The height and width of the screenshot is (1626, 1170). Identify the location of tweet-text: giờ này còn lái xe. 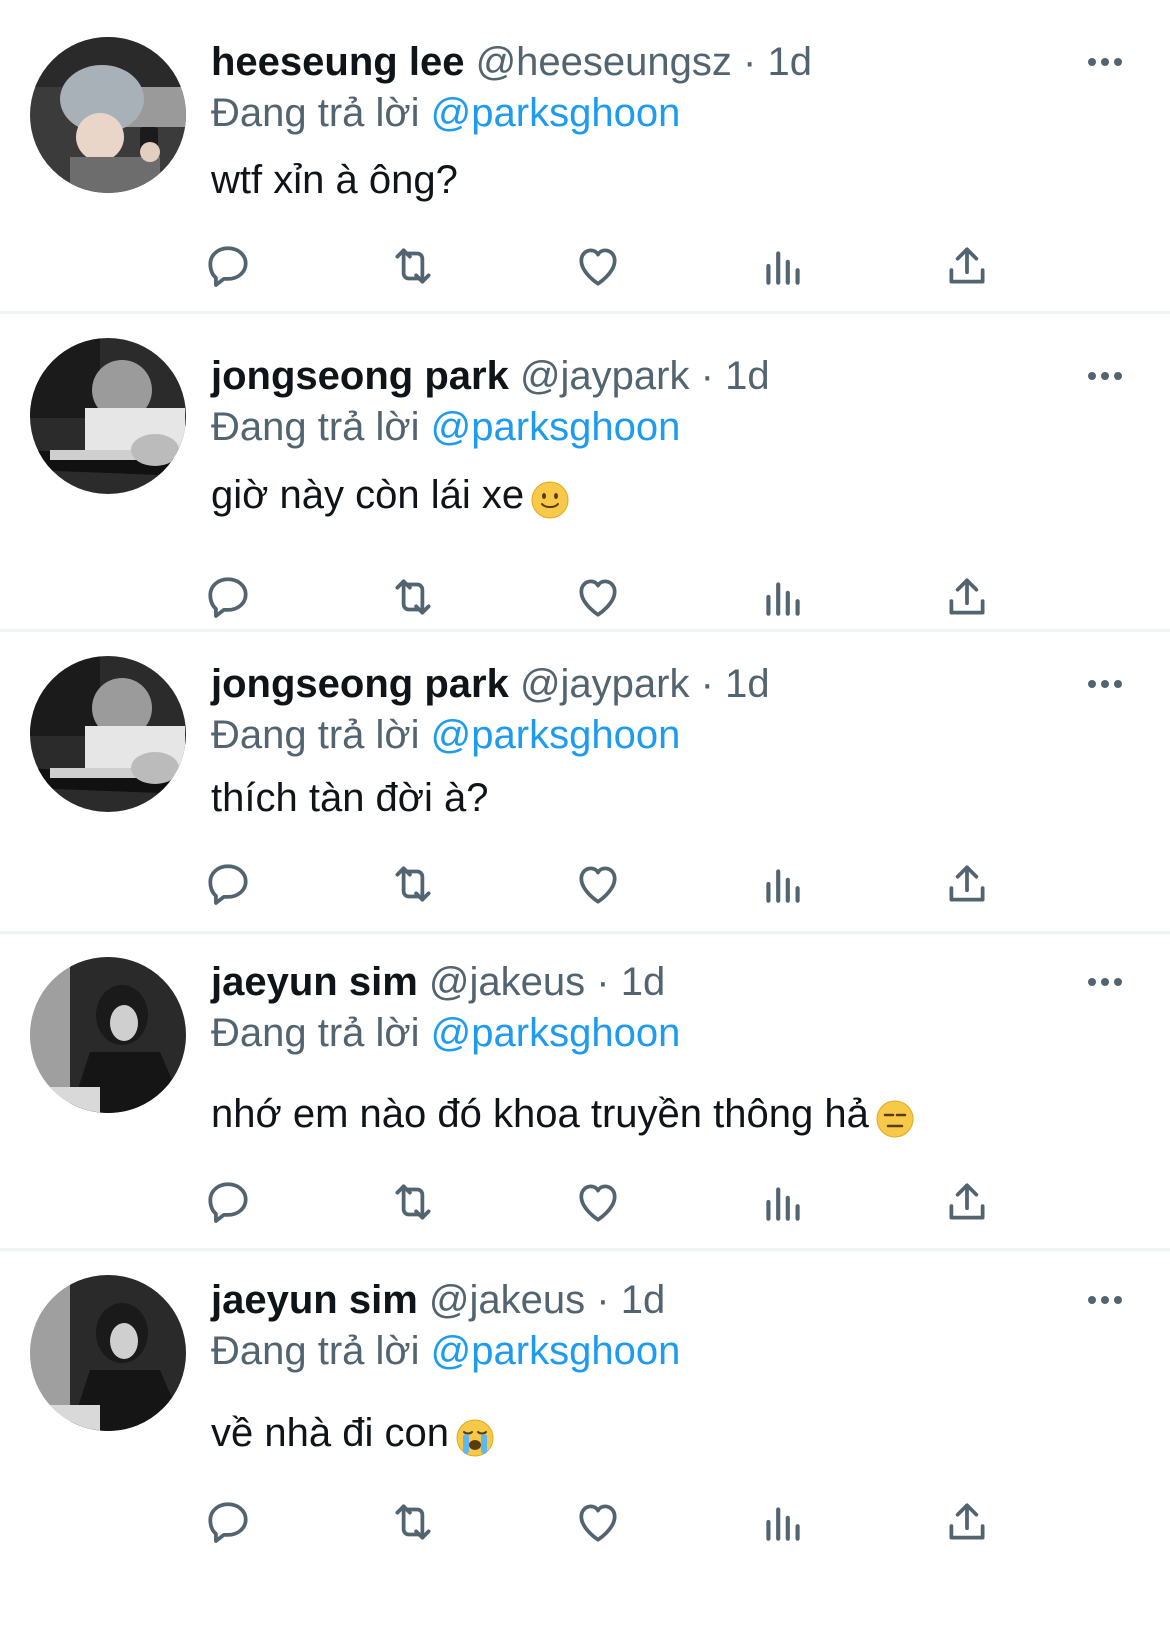
(390, 495).